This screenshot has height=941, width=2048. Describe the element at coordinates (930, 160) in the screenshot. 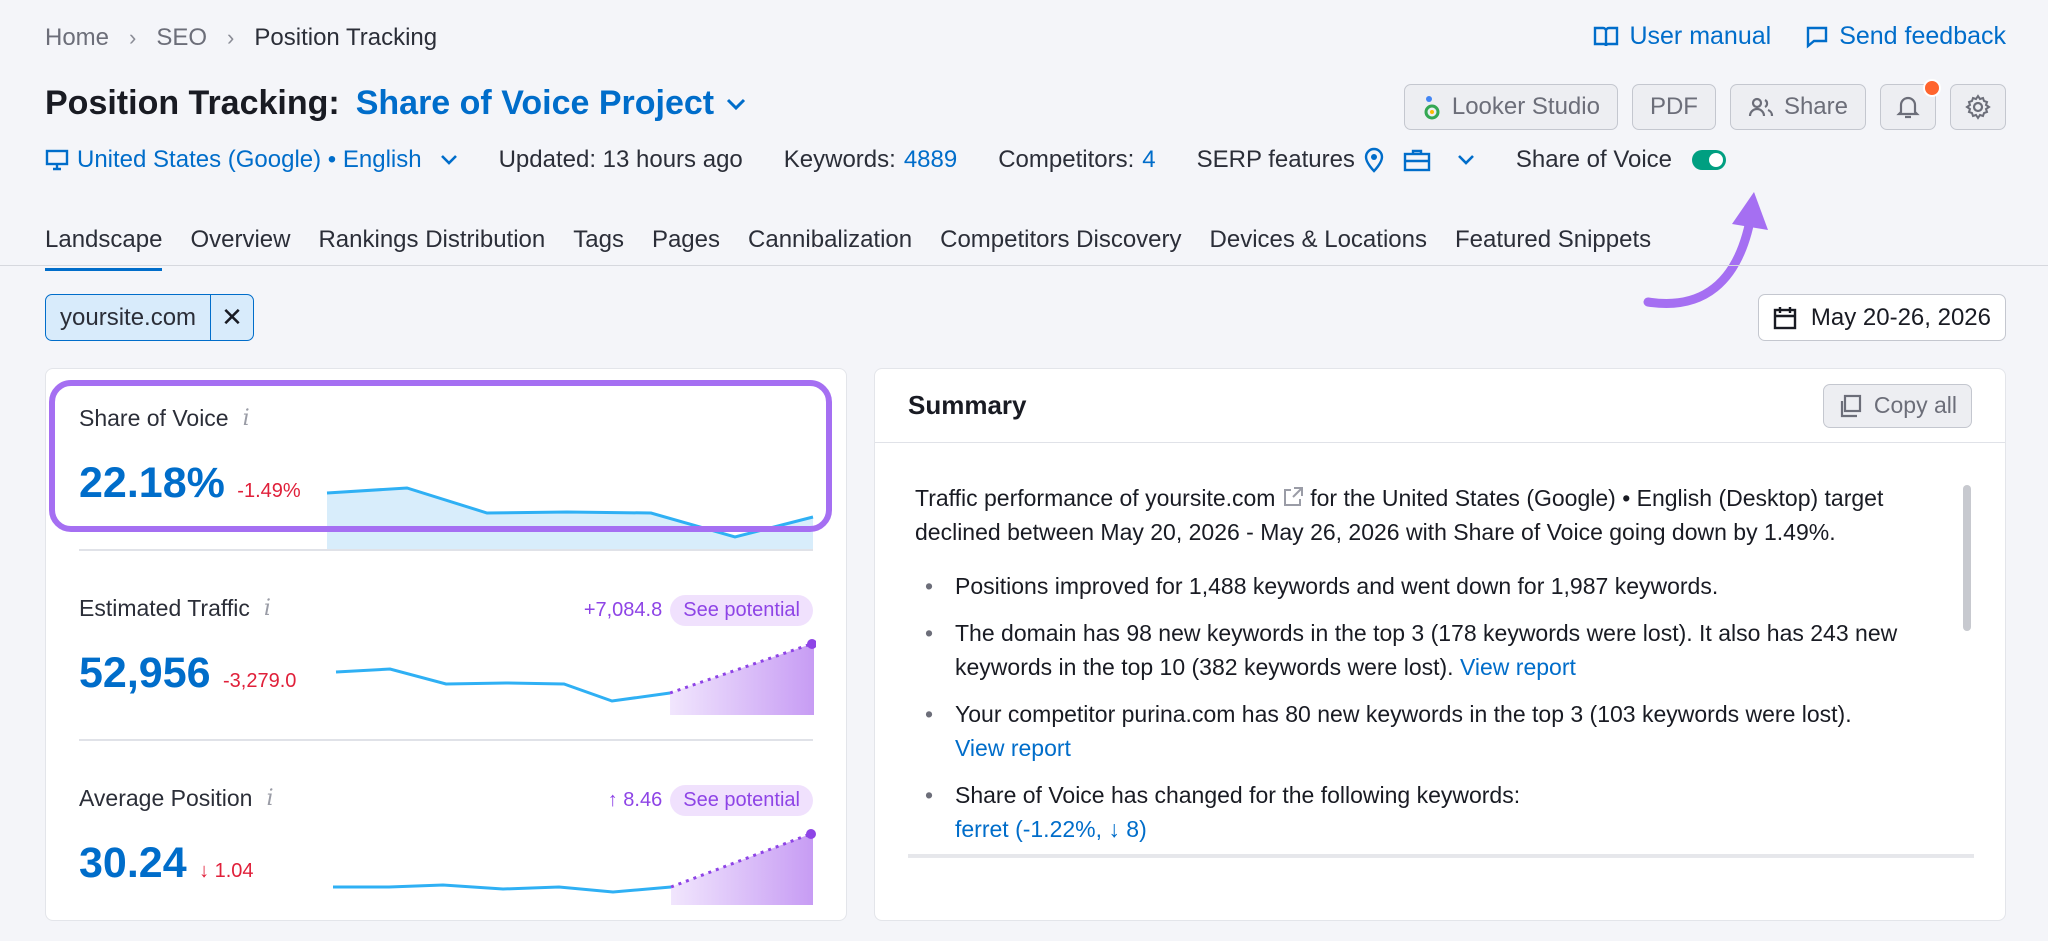

I see `keywords-value: 4889` at that location.